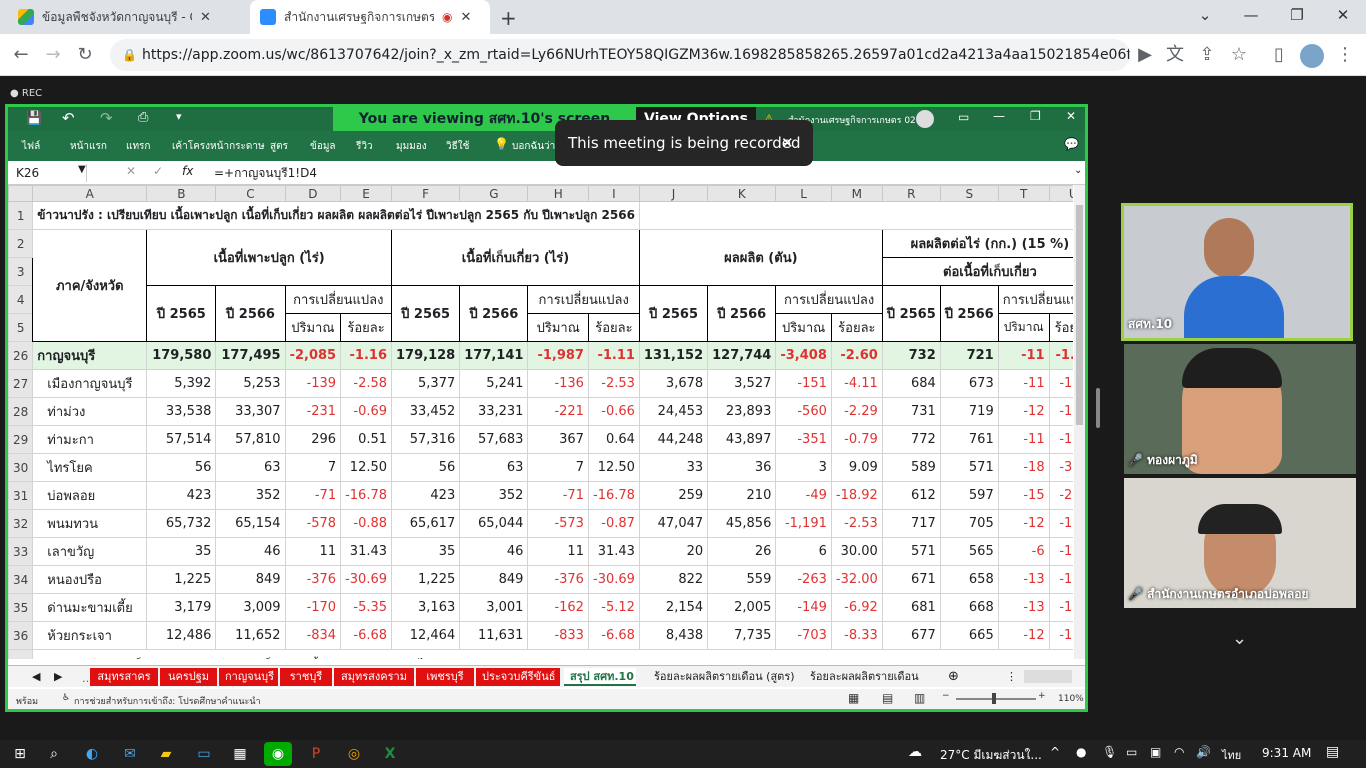  What do you see at coordinates (969, 193) in the screenshot?
I see `col-header: S` at bounding box center [969, 193].